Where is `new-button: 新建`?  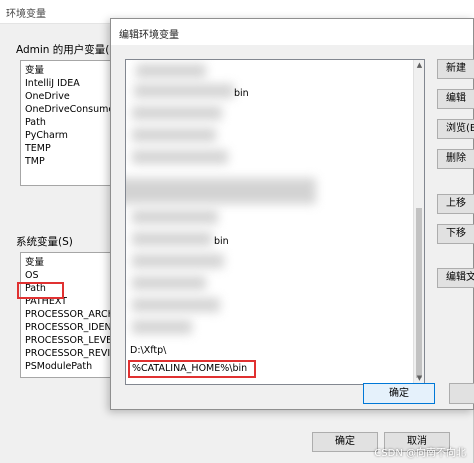
new-button: 新建 is located at coordinates (455, 69).